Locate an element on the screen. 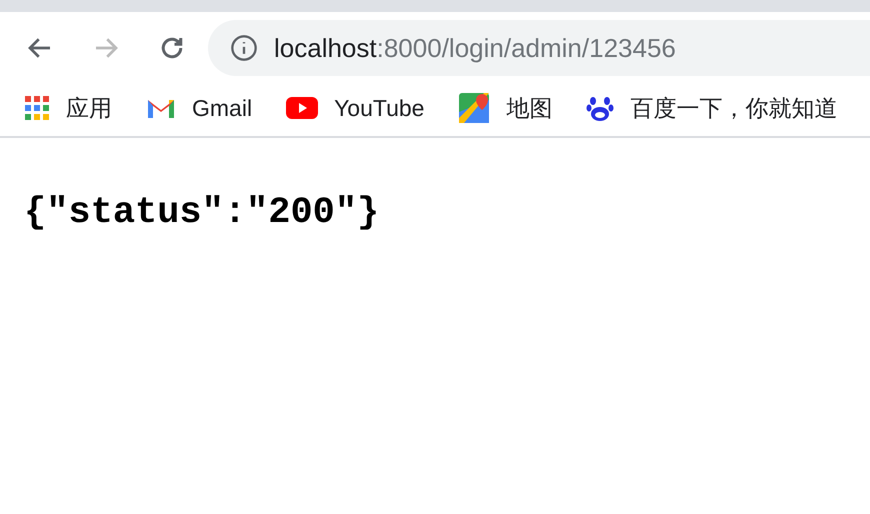 This screenshot has width=870, height=514. bookmark-item: YouTube is located at coordinates (355, 108).